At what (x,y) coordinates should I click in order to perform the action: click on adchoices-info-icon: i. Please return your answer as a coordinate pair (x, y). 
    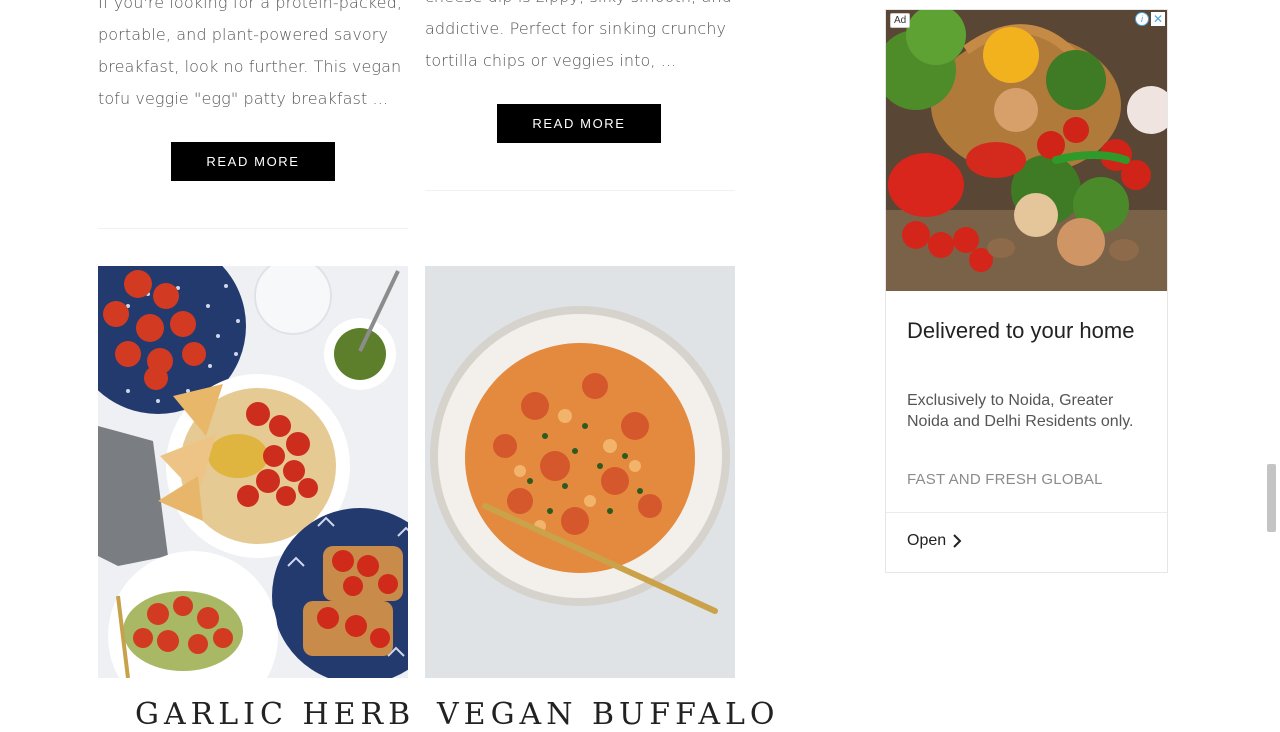
    Looking at the image, I should click on (1142, 19).